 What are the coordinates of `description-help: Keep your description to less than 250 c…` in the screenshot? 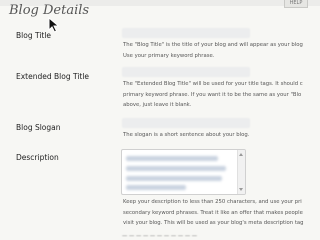 It's located at (213, 212).